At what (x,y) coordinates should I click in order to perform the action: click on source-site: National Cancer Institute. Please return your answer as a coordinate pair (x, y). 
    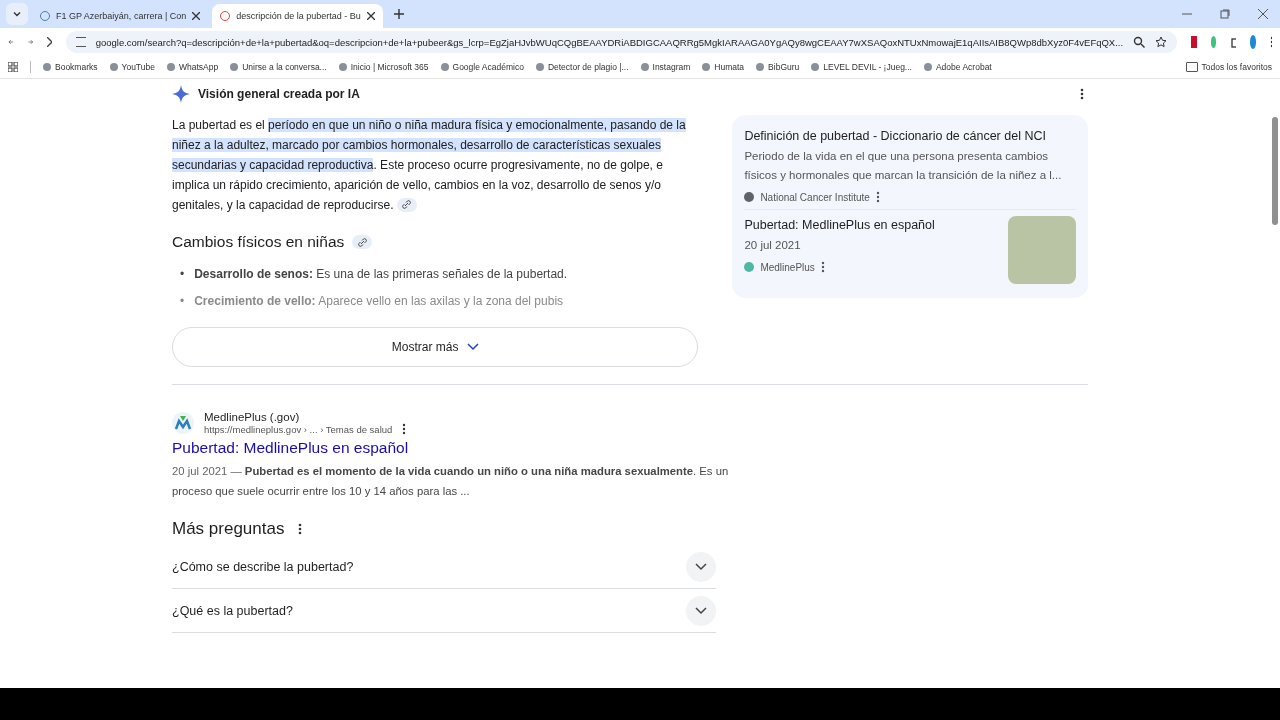
    Looking at the image, I should click on (815, 197).